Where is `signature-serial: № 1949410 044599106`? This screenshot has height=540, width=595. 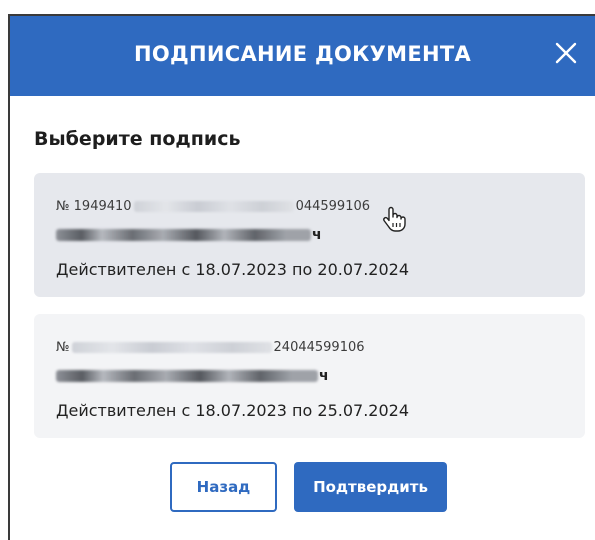
signature-serial: № 1949410 044599106 is located at coordinates (213, 206).